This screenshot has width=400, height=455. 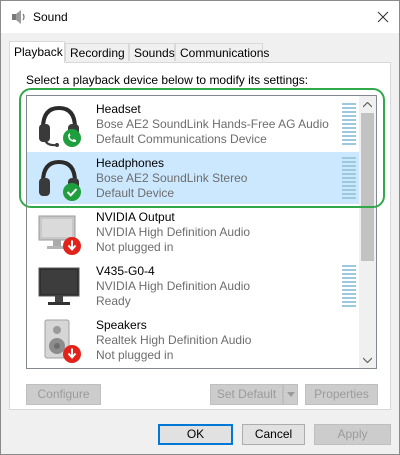 I want to click on vertical-scrollbar, so click(x=367, y=232).